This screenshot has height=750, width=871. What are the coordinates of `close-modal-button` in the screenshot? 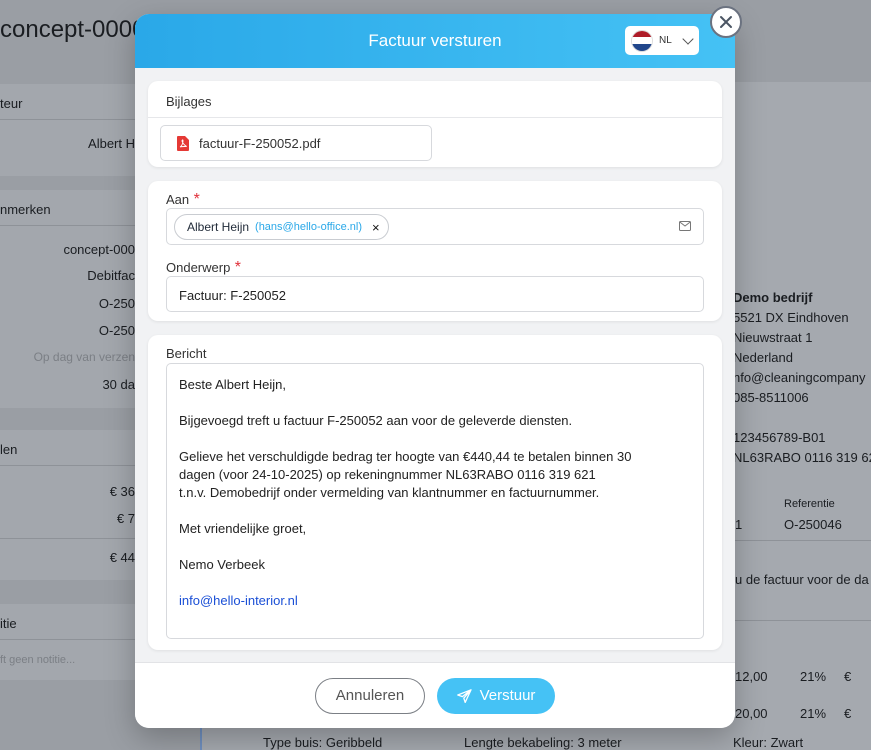 It's located at (726, 22).